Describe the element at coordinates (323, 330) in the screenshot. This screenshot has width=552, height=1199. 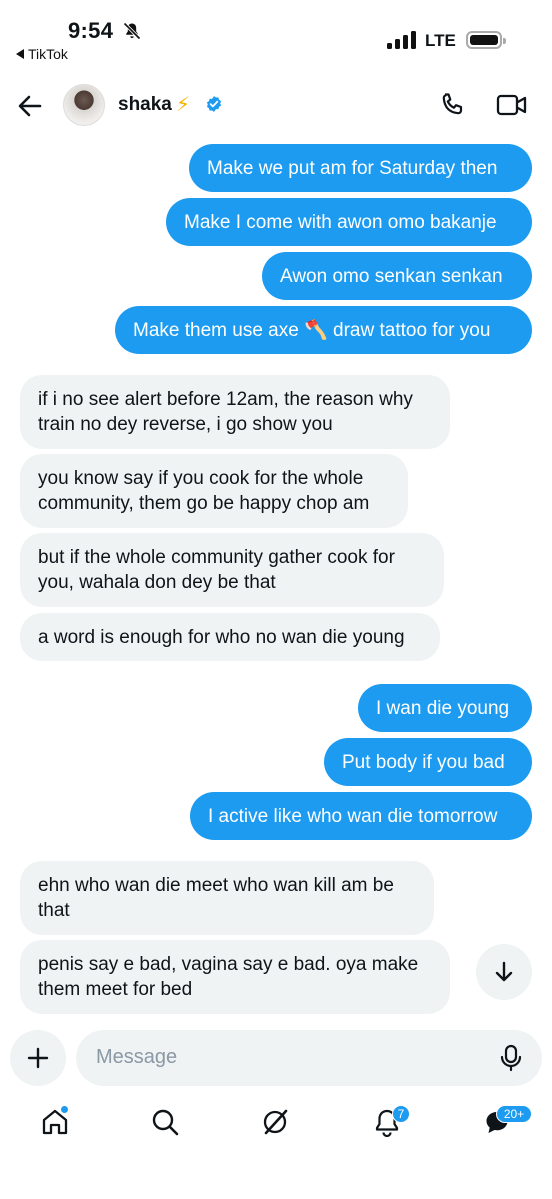
I see `message-outgoing: Make them use axe 🪓 draw tattoo for you` at that location.